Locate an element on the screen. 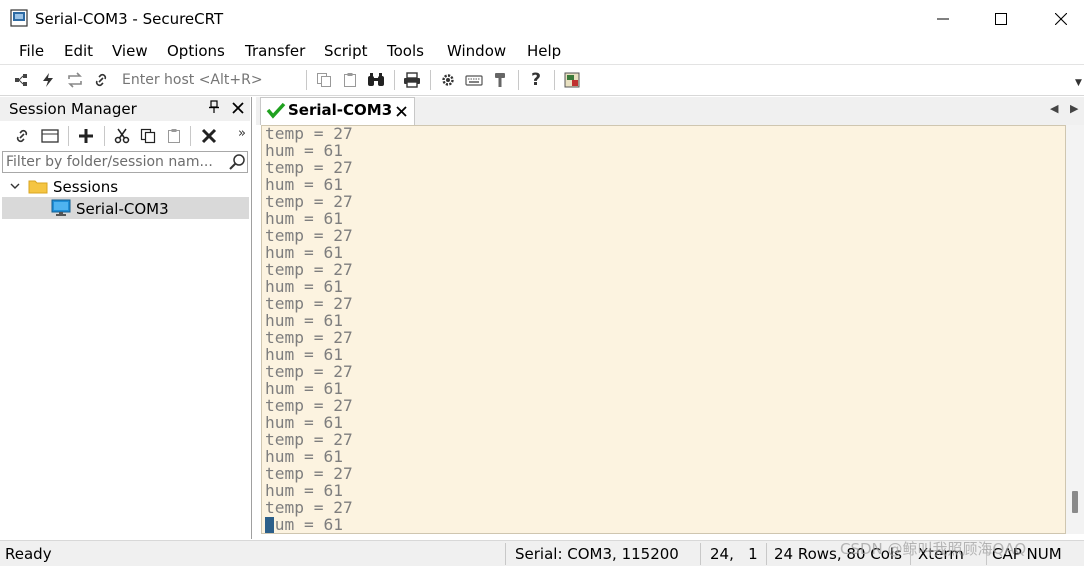 Image resolution: width=1084 pixels, height=566 pixels. window-title: Serial-COM3 - SecureCRT is located at coordinates (129, 19).